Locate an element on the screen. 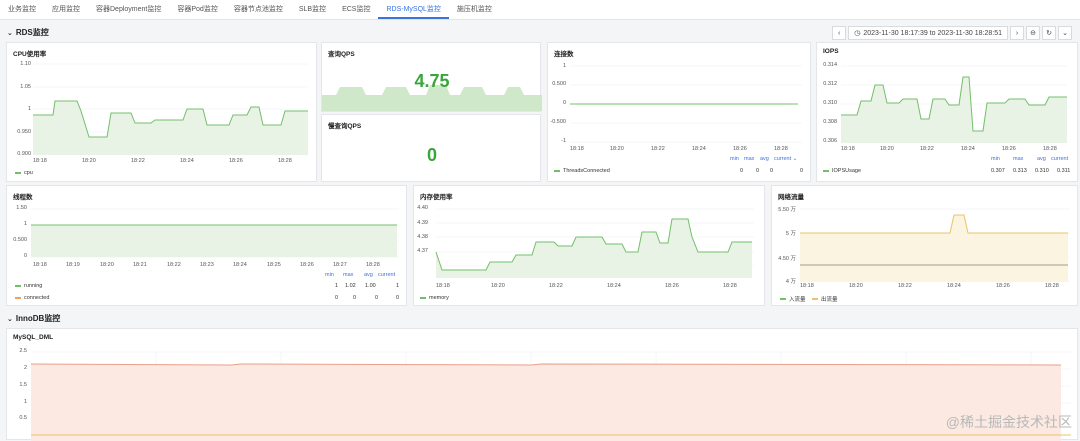  stat-max: 0.313 is located at coordinates (1020, 171).